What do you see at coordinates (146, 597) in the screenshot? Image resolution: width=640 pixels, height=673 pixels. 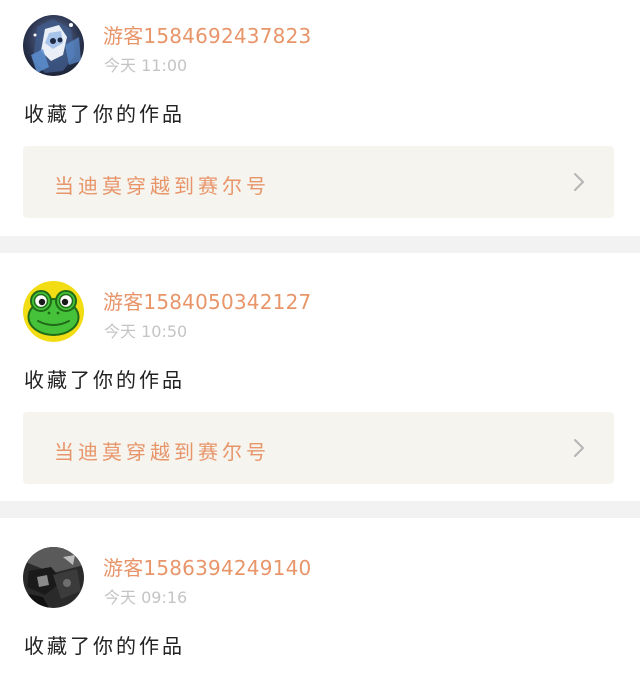 I see `timestamp: 今天 09:16` at bounding box center [146, 597].